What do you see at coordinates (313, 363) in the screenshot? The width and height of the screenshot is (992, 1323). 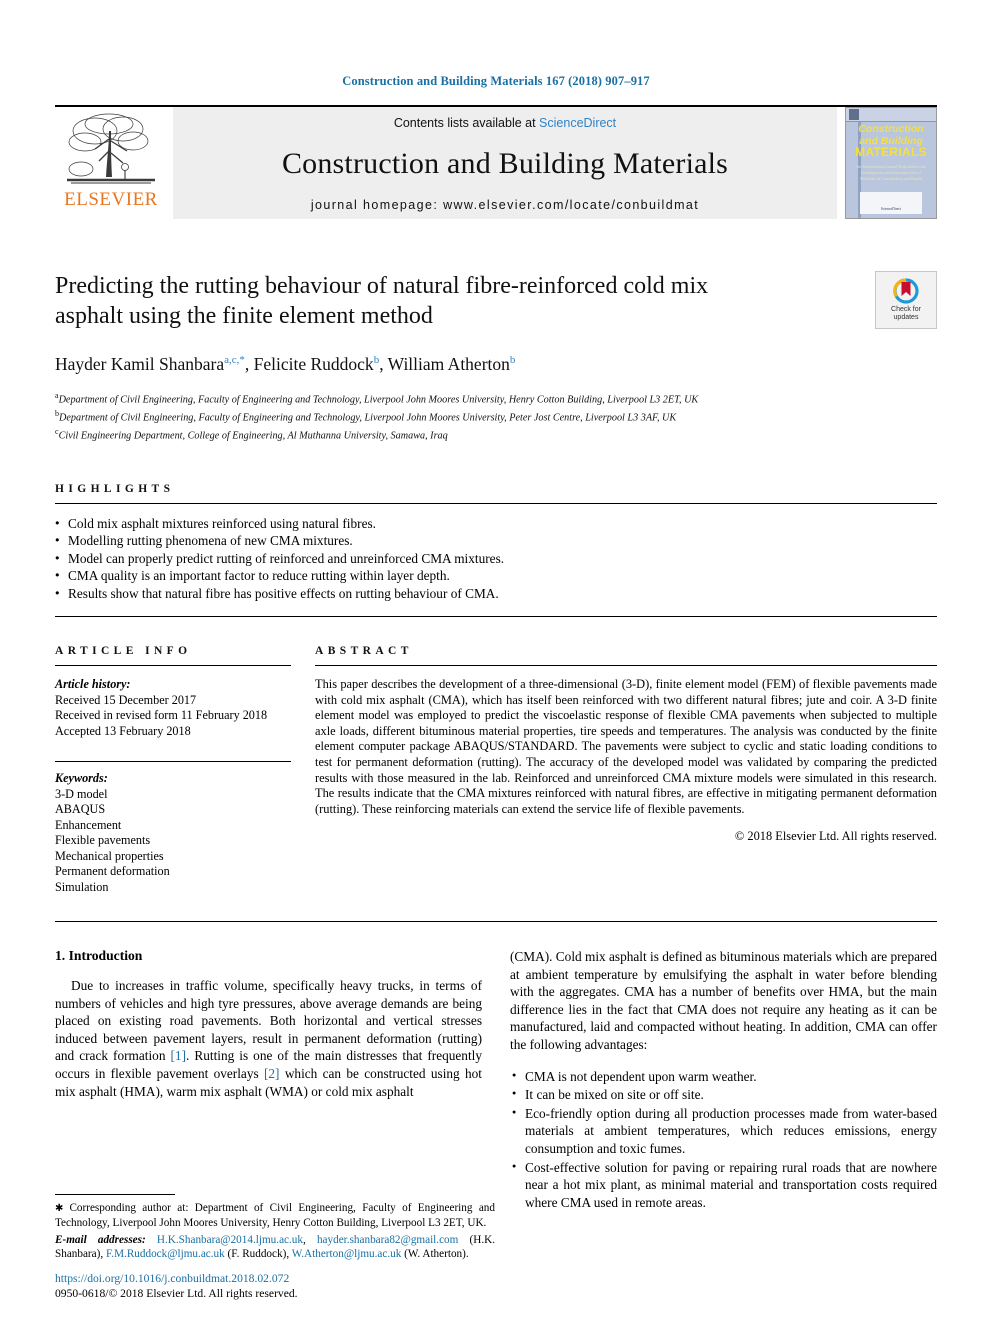 I see `author-2-name: Felicite Ruddock` at bounding box center [313, 363].